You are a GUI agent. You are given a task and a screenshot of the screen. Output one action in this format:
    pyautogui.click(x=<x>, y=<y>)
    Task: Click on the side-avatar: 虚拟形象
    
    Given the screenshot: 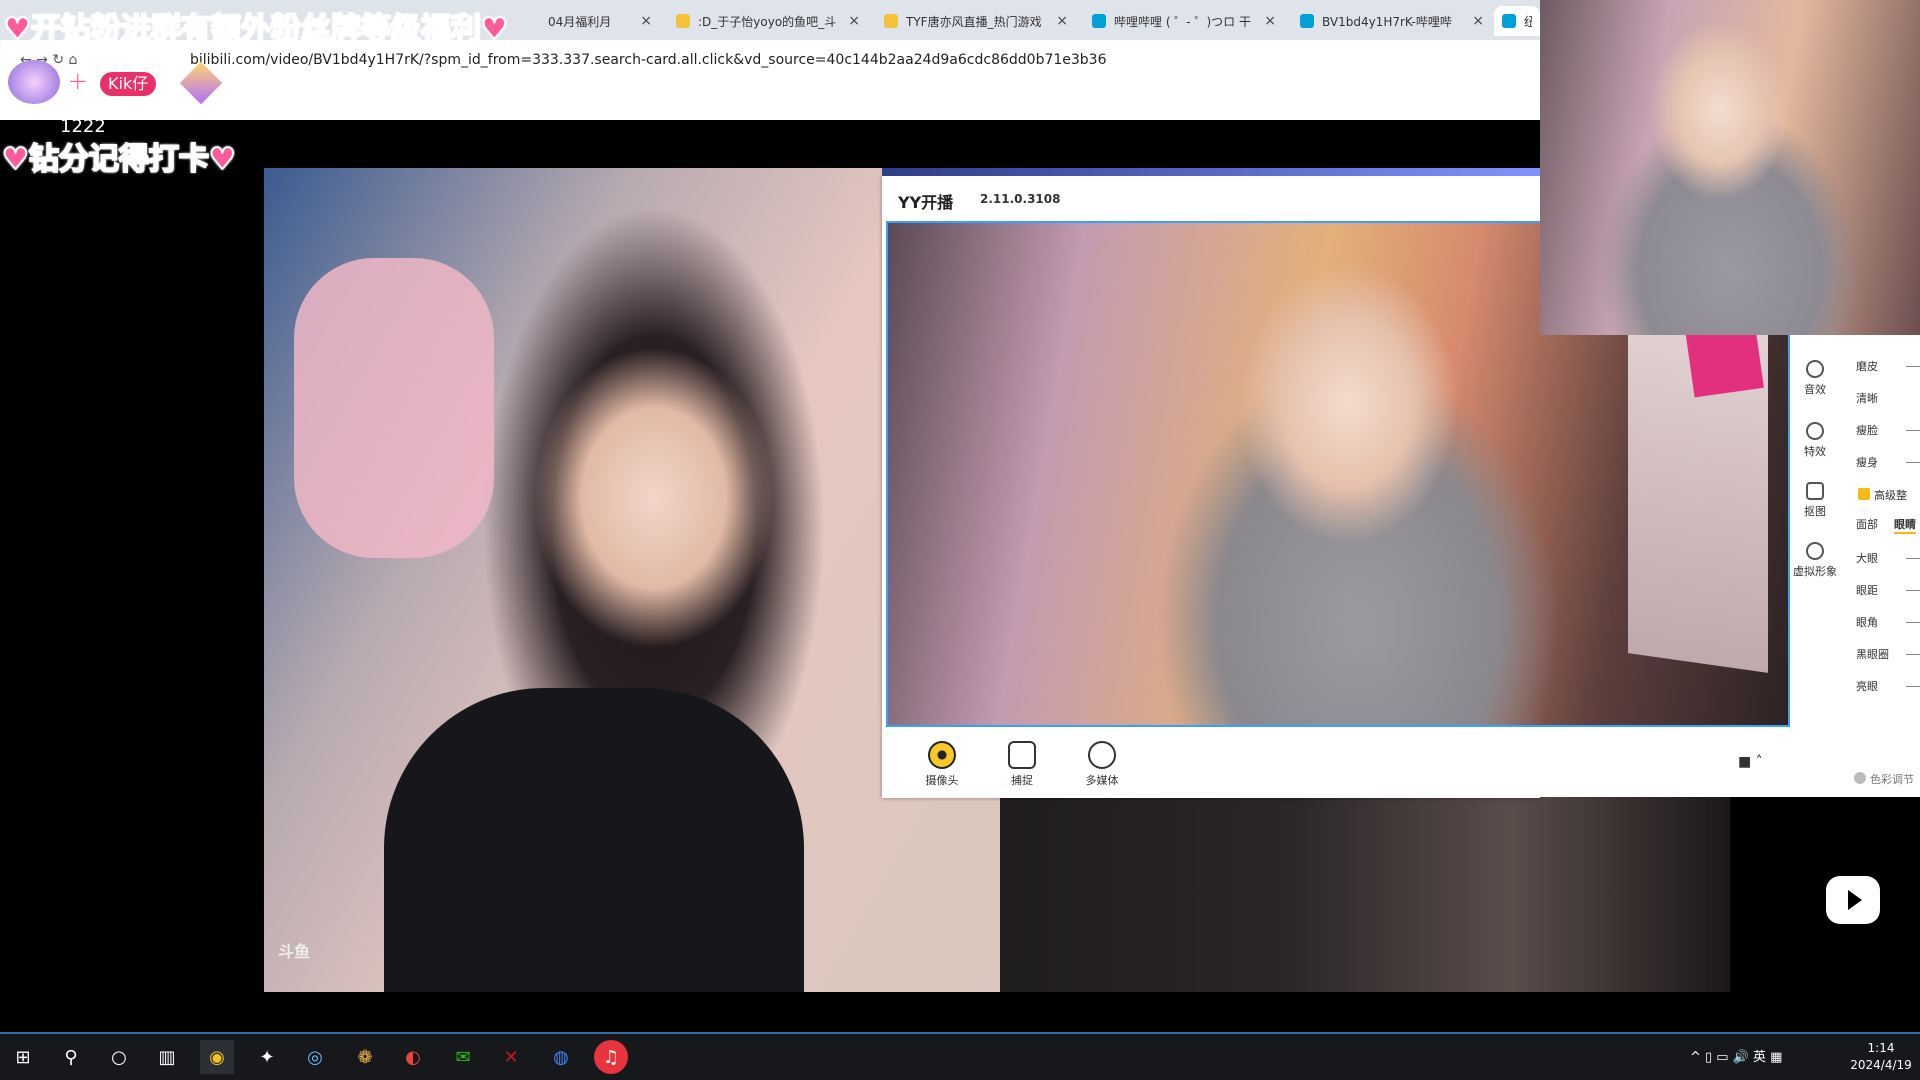 What is the action you would take?
    pyautogui.click(x=1815, y=560)
    